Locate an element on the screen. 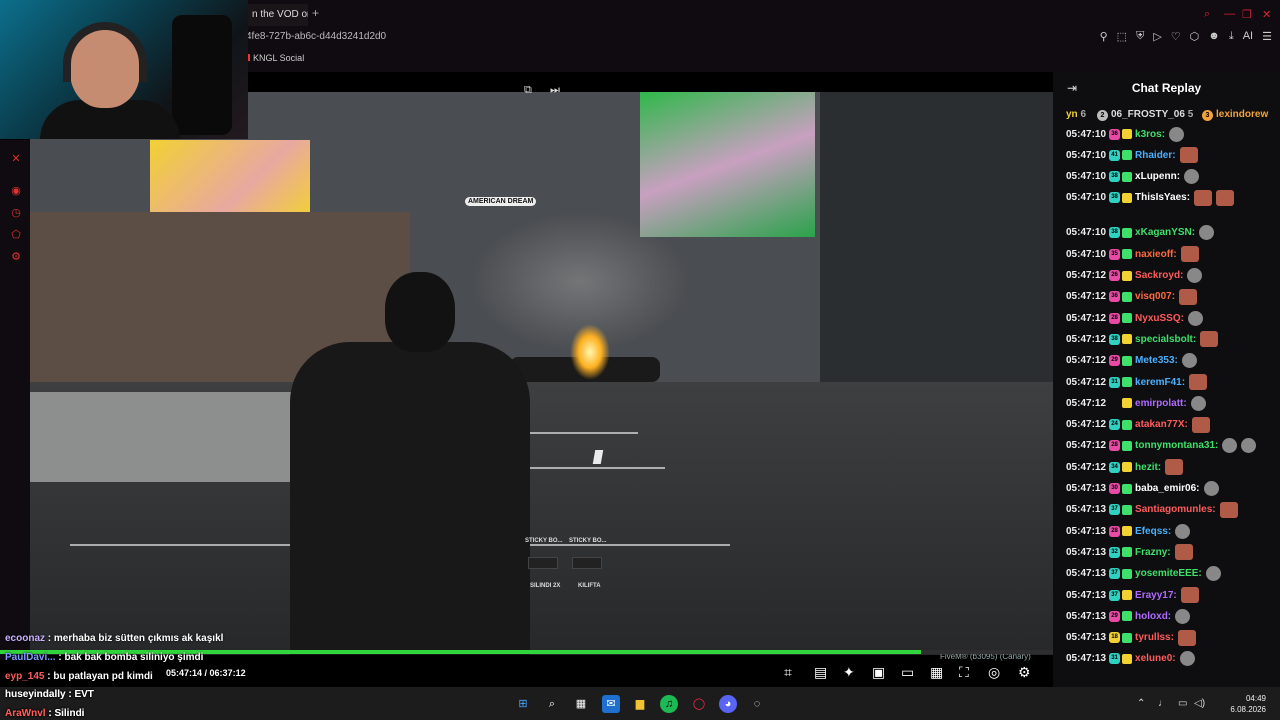 Image resolution: width=1280 pixels, height=720 pixels. app-icon: ◌ is located at coordinates (757, 704).